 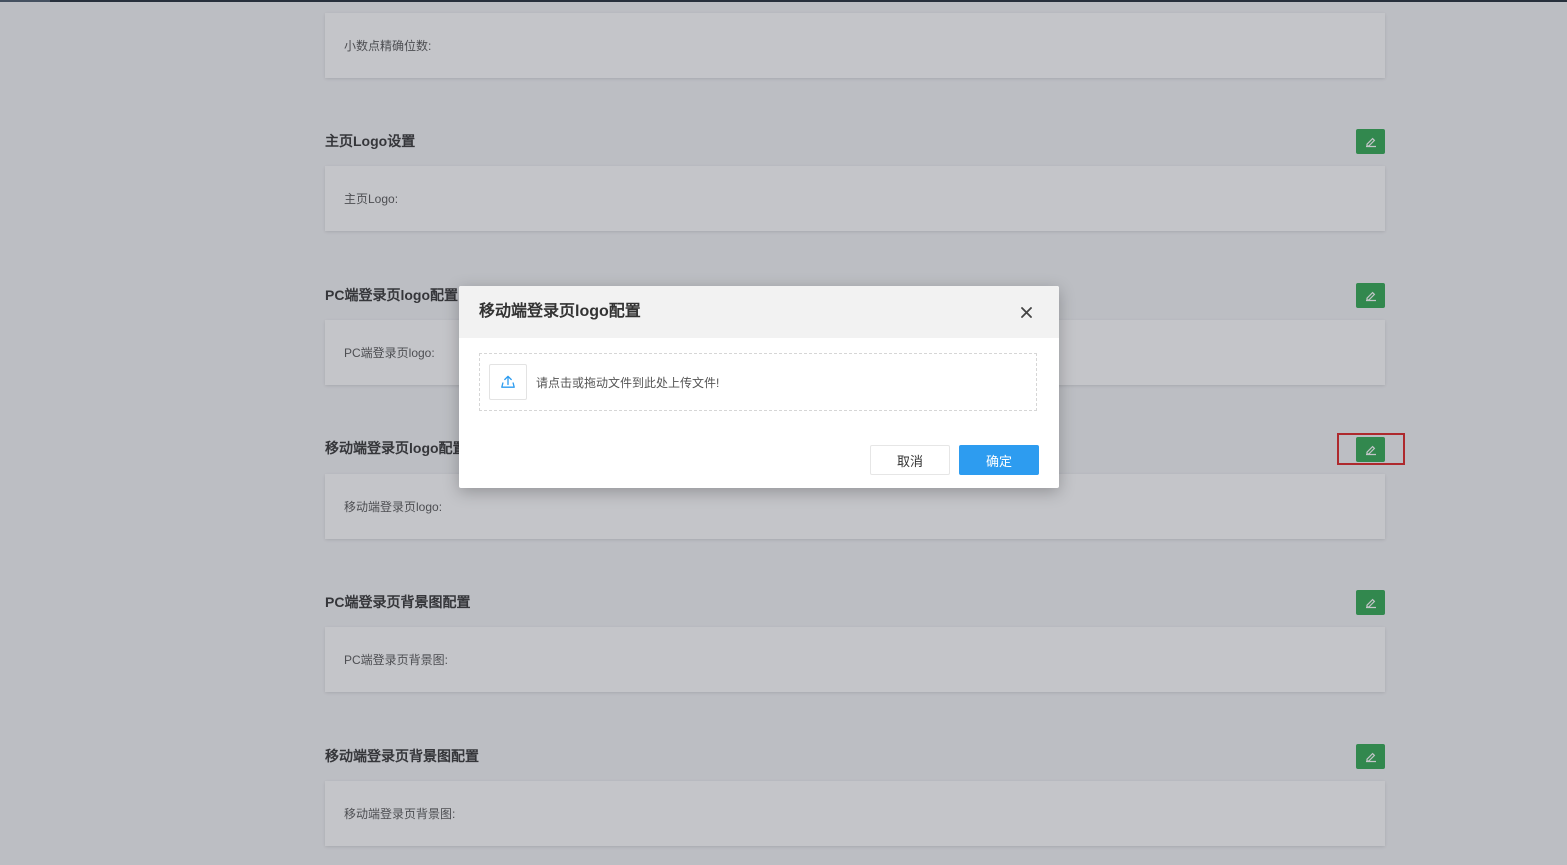 What do you see at coordinates (759, 312) in the screenshot?
I see `modal-header: 移动端登录页logo配置` at bounding box center [759, 312].